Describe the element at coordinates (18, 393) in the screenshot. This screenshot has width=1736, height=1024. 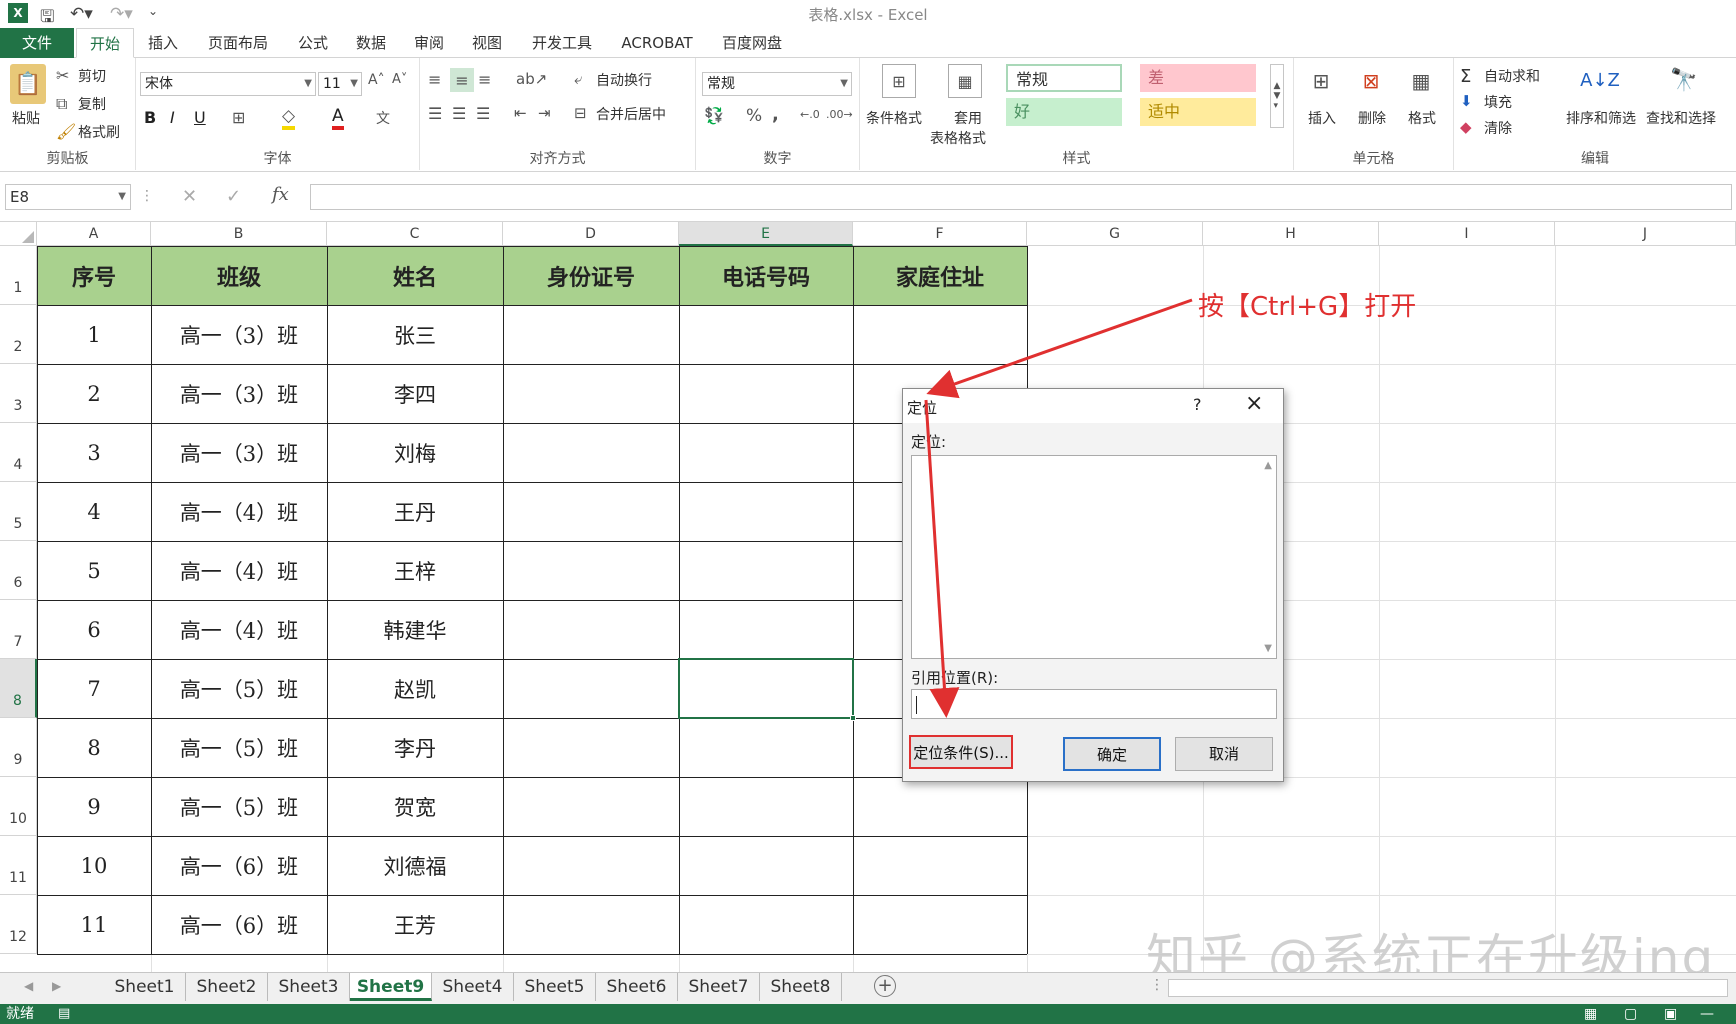
I see `row-header: 3` at that location.